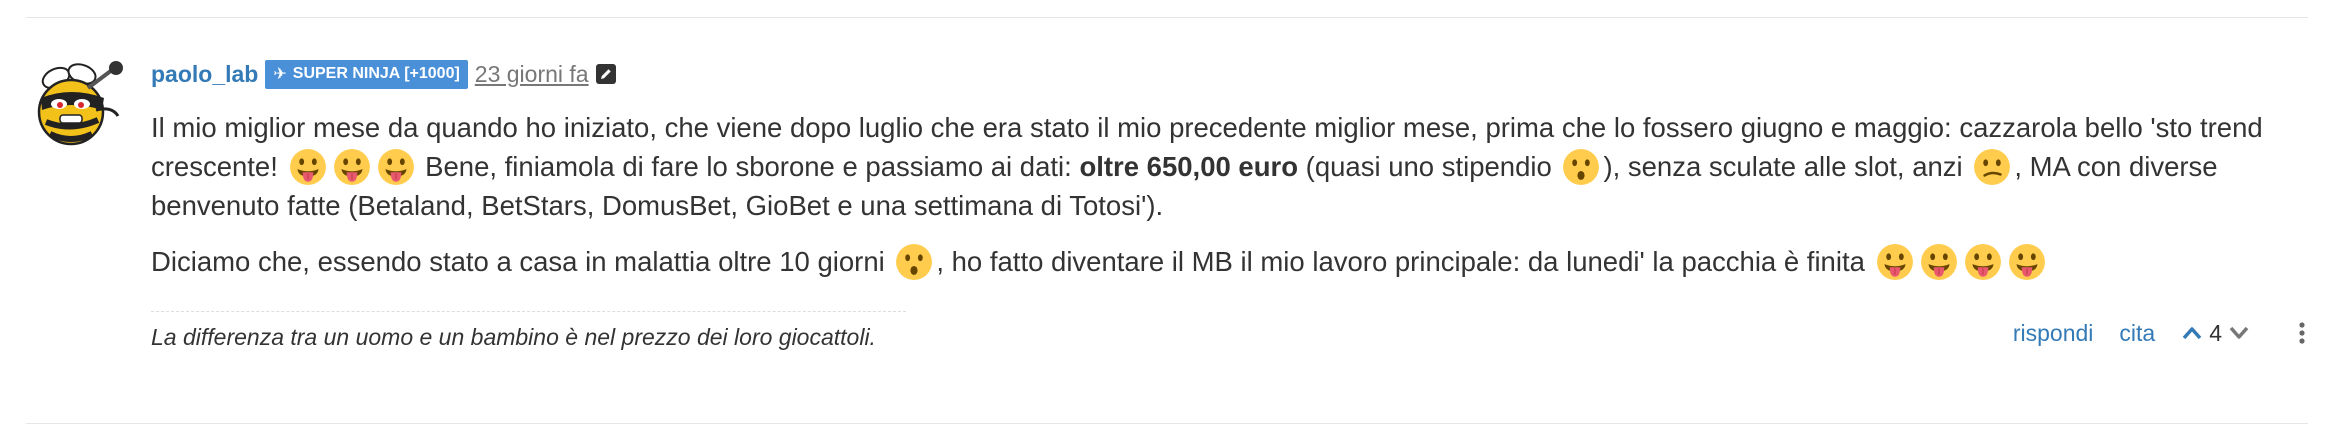 This screenshot has height=432, width=2334. What do you see at coordinates (2192, 333) in the screenshot?
I see `chevron-up-icon` at bounding box center [2192, 333].